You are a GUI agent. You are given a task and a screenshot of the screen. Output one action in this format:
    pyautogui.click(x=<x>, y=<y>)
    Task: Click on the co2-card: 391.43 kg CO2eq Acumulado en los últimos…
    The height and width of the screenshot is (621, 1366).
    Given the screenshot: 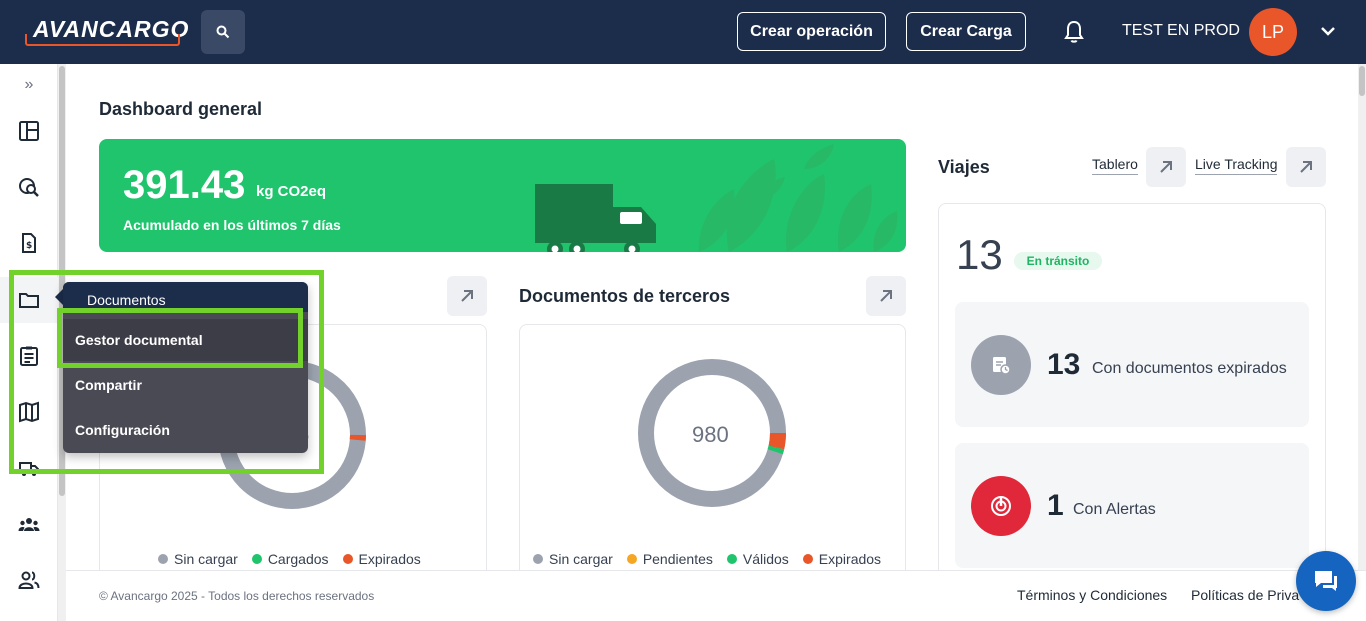 What is the action you would take?
    pyautogui.click(x=502, y=195)
    